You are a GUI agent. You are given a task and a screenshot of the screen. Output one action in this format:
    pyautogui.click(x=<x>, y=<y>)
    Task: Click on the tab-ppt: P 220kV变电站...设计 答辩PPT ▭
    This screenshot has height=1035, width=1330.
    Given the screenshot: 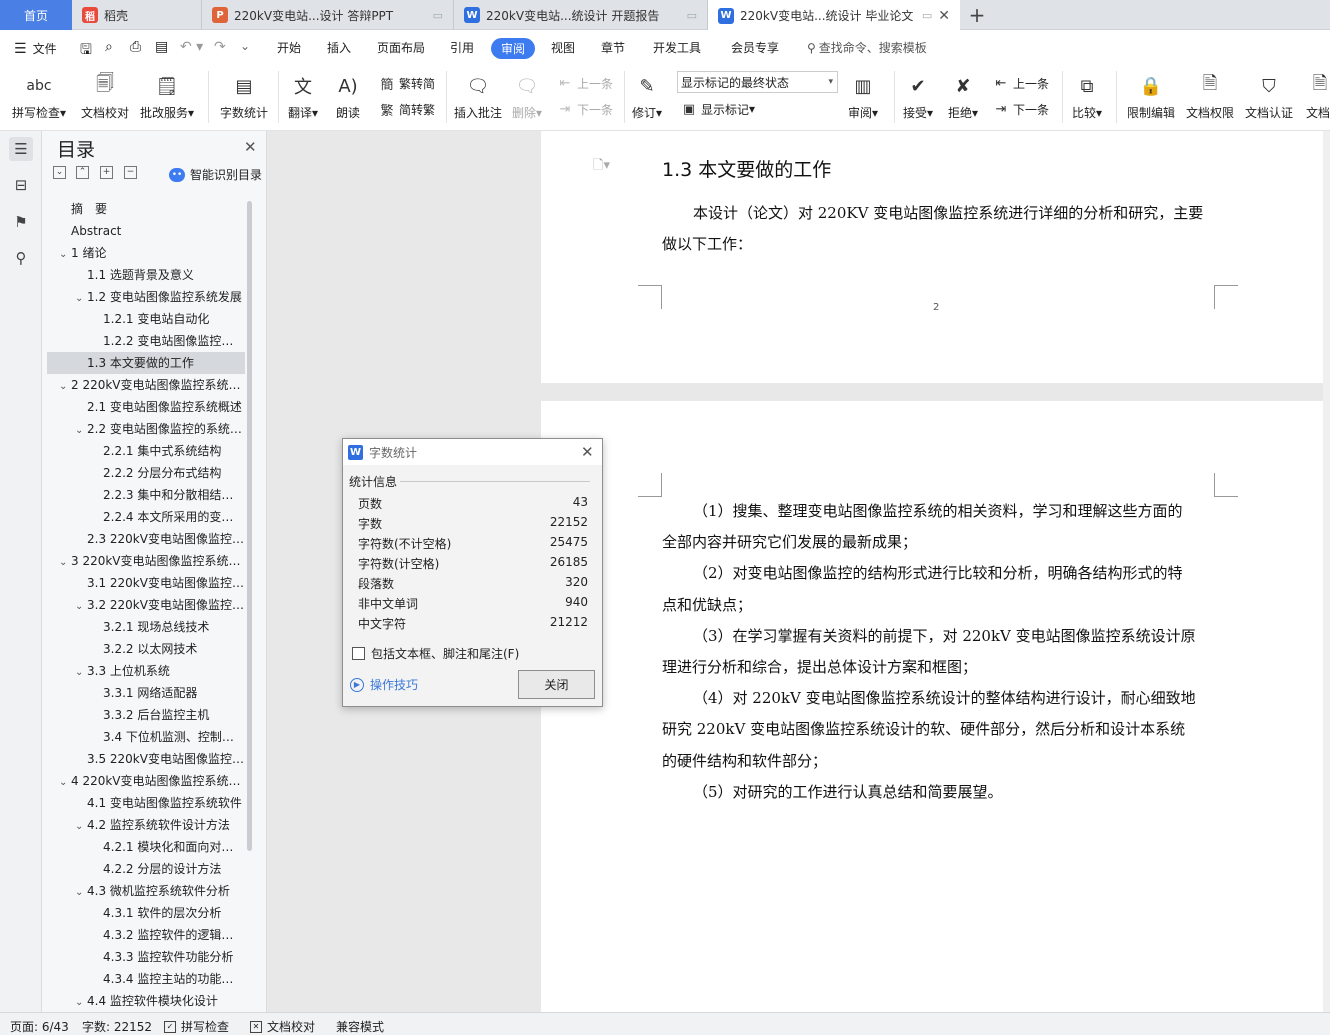 What is the action you would take?
    pyautogui.click(x=328, y=15)
    